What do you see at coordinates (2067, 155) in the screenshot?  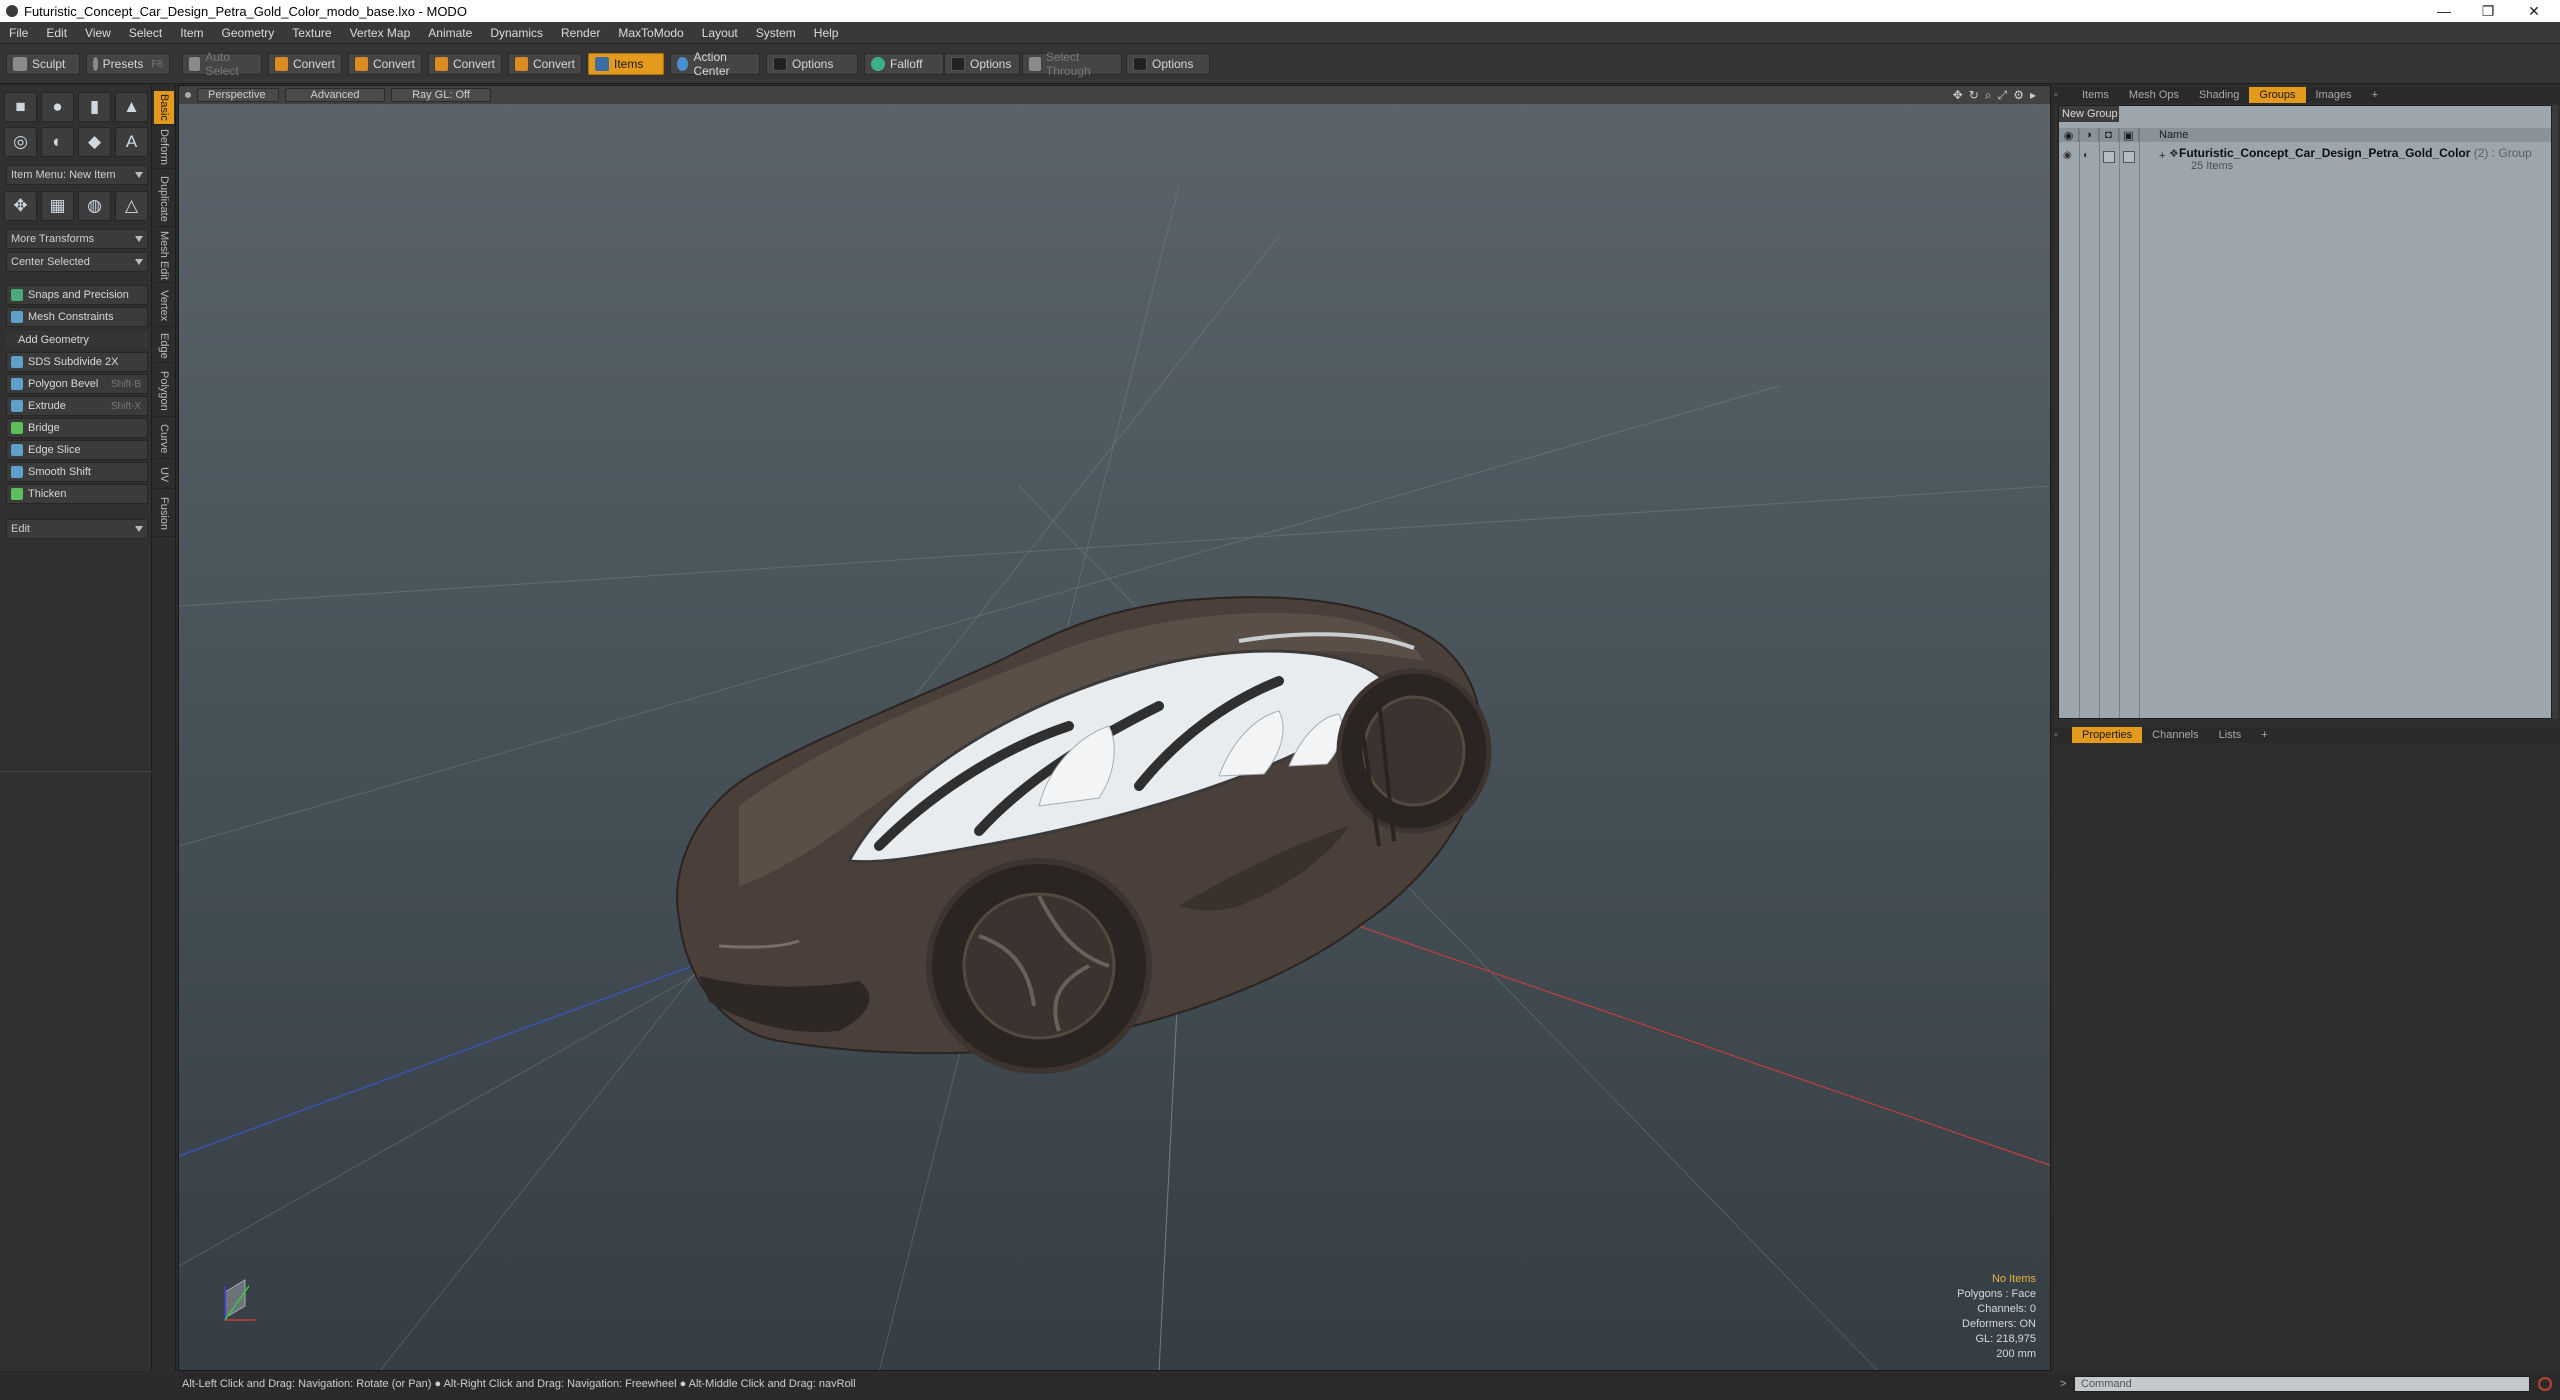 I see `visibility-eye-icon: ◉` at bounding box center [2067, 155].